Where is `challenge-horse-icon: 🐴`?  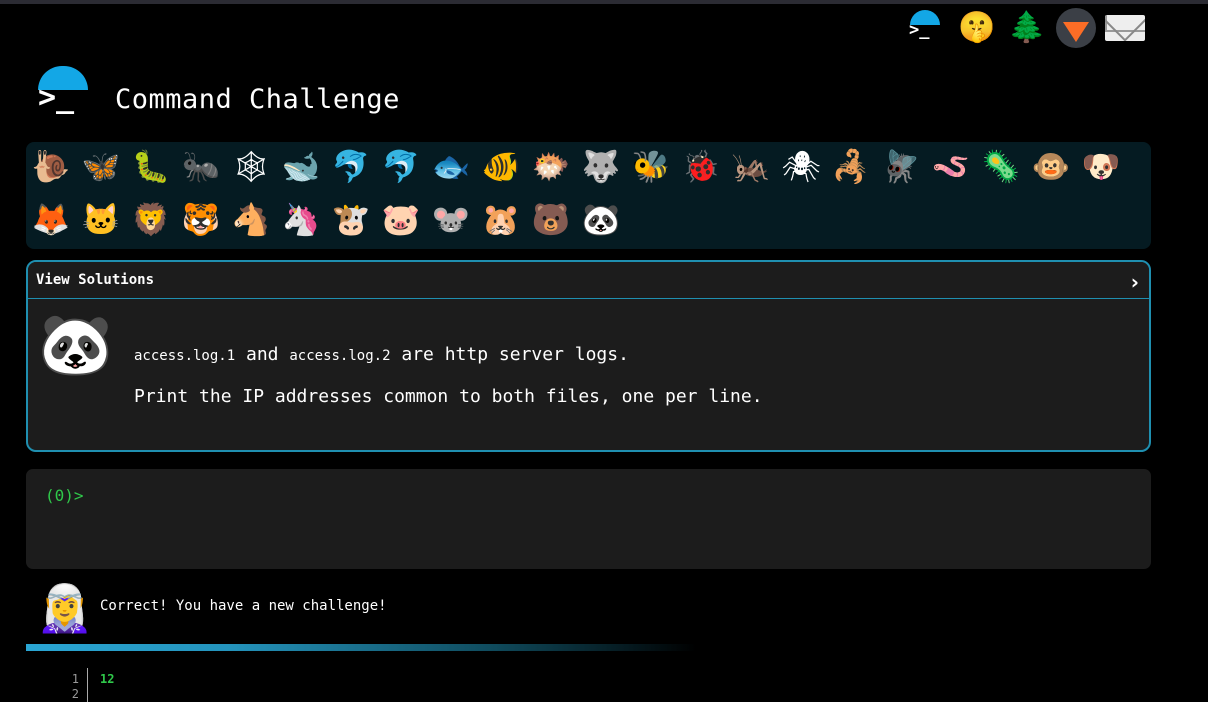
challenge-horse-icon: 🐴 is located at coordinates (251, 220).